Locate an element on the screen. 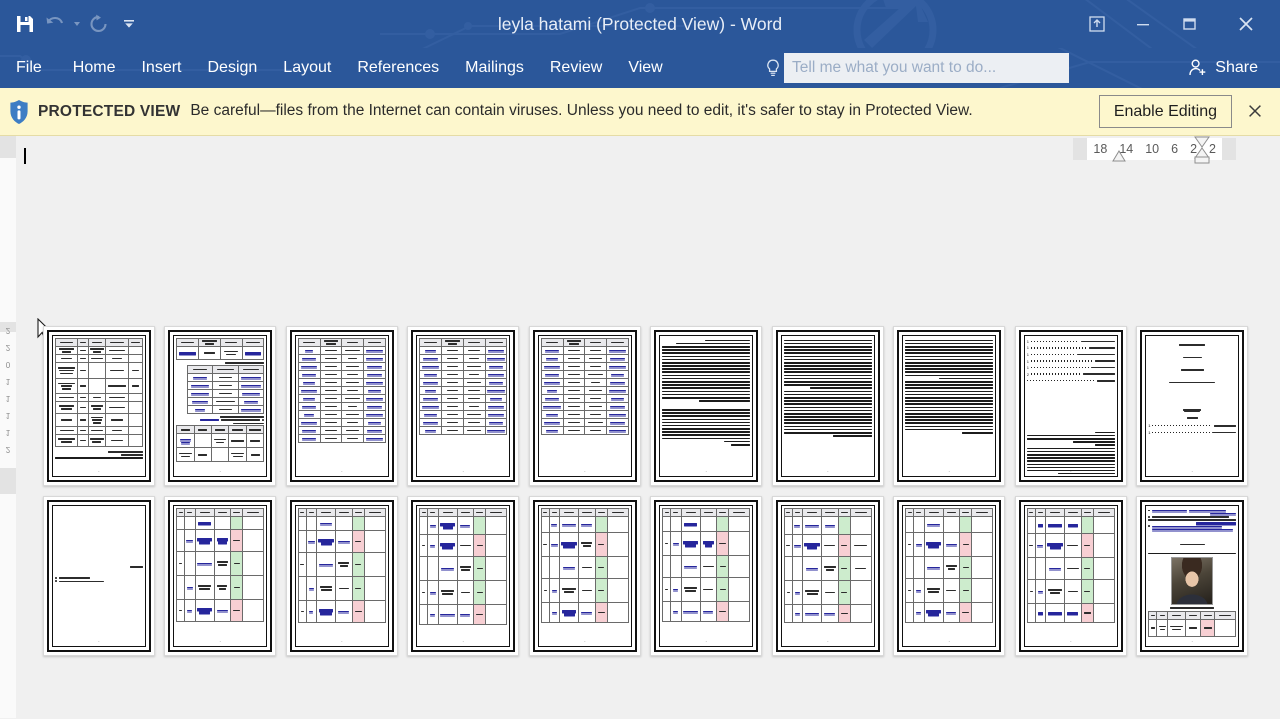 Image resolution: width=1280 pixels, height=719 pixels. close-banner-icon is located at coordinates (1255, 111).